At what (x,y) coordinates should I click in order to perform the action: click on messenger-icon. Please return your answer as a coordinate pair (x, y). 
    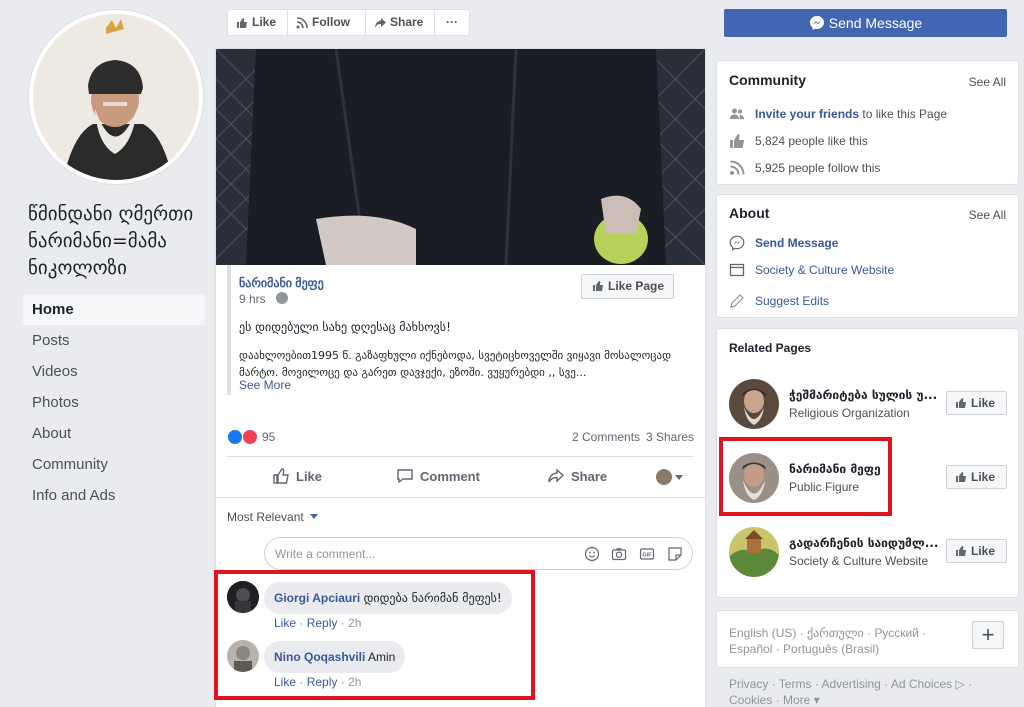
    Looking at the image, I should click on (816, 23).